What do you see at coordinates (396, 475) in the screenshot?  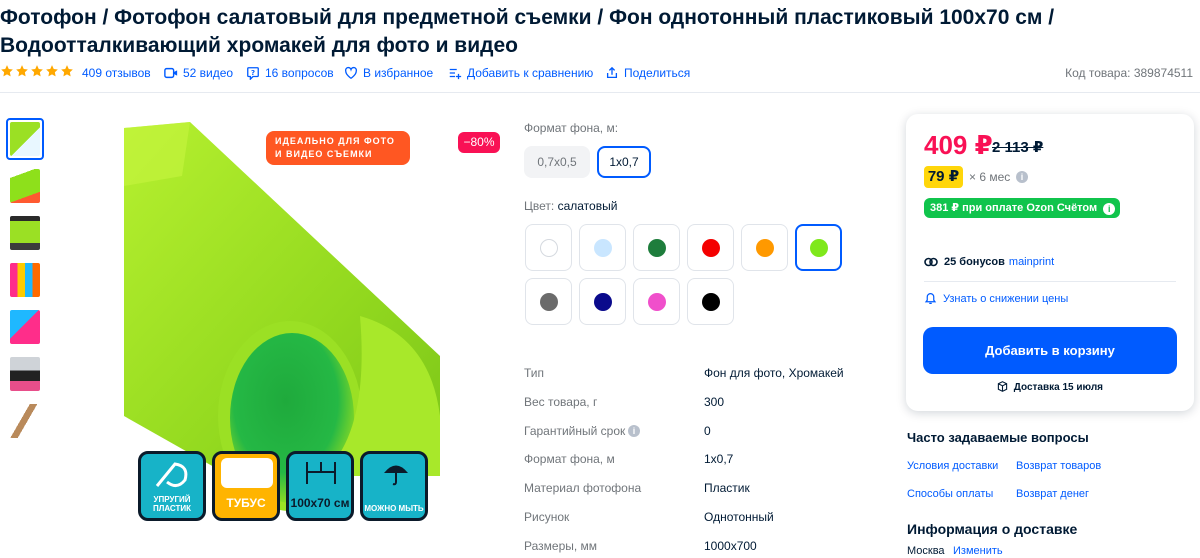 I see `umbrella-icon` at bounding box center [396, 475].